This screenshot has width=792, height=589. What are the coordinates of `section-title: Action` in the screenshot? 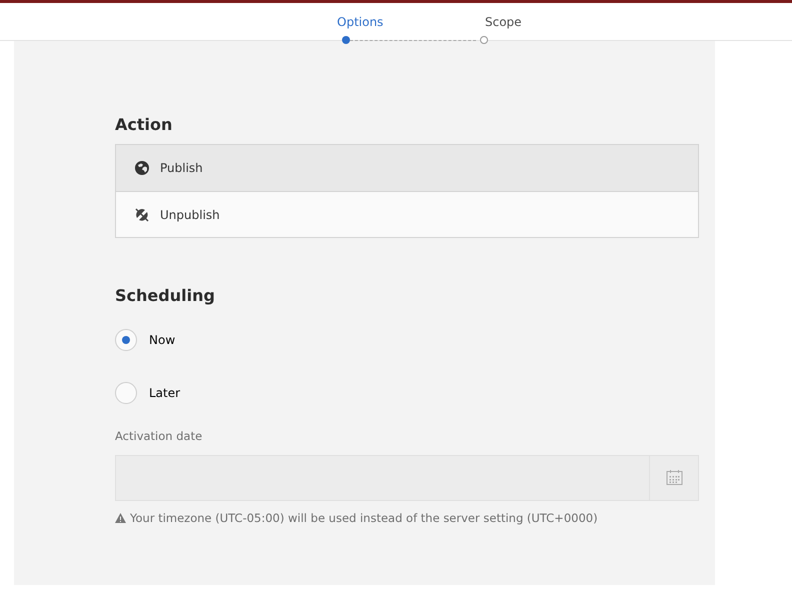 It's located at (144, 124).